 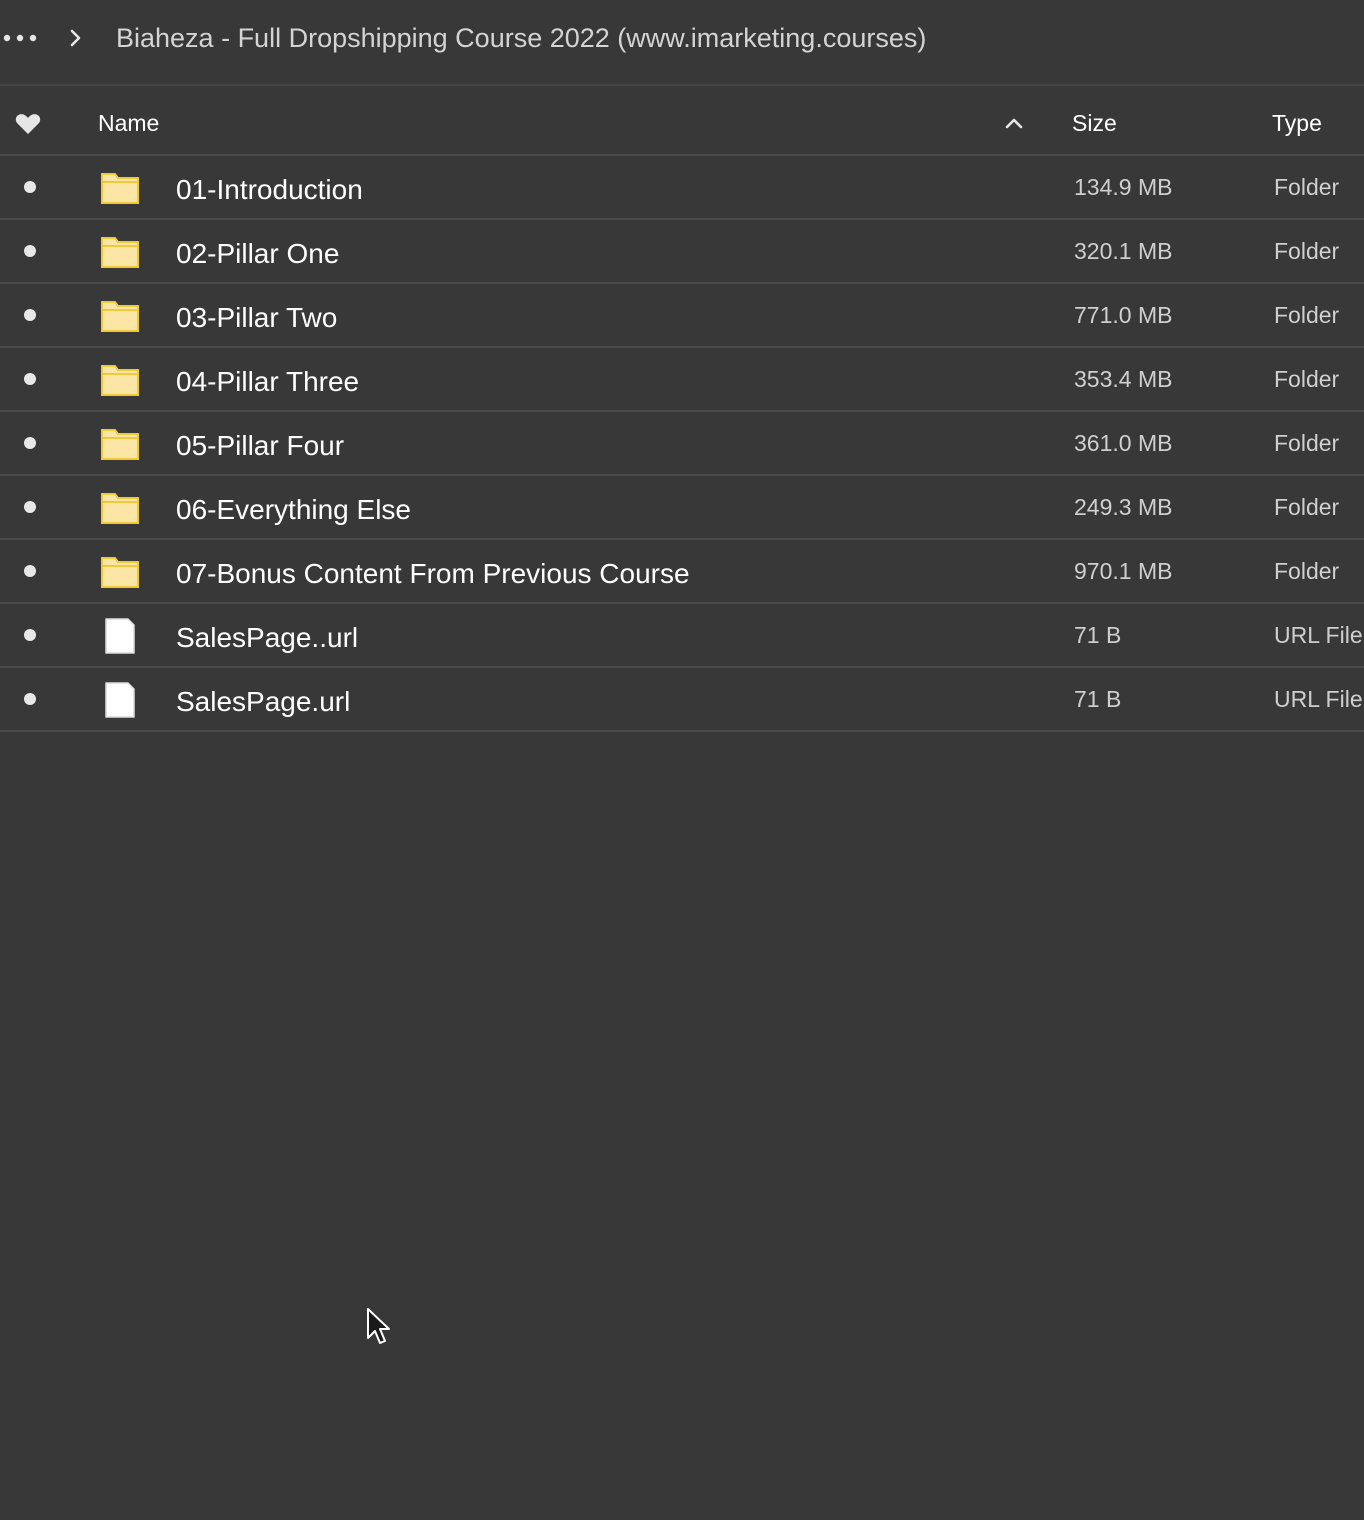 I want to click on item-name: 04-Pillar Three, so click(x=267, y=382).